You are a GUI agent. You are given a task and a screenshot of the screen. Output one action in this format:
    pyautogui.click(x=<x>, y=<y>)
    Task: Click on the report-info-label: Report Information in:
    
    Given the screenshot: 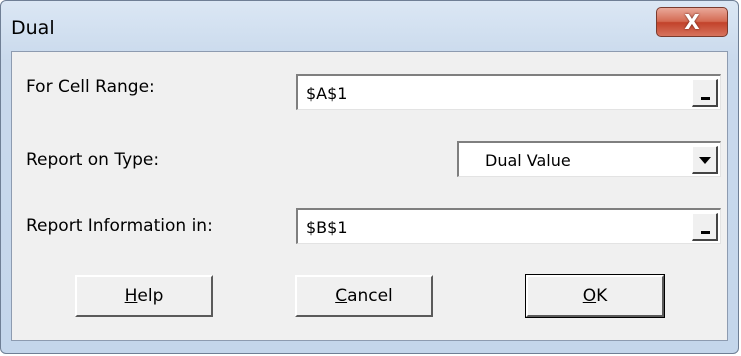 What is the action you would take?
    pyautogui.click(x=119, y=226)
    